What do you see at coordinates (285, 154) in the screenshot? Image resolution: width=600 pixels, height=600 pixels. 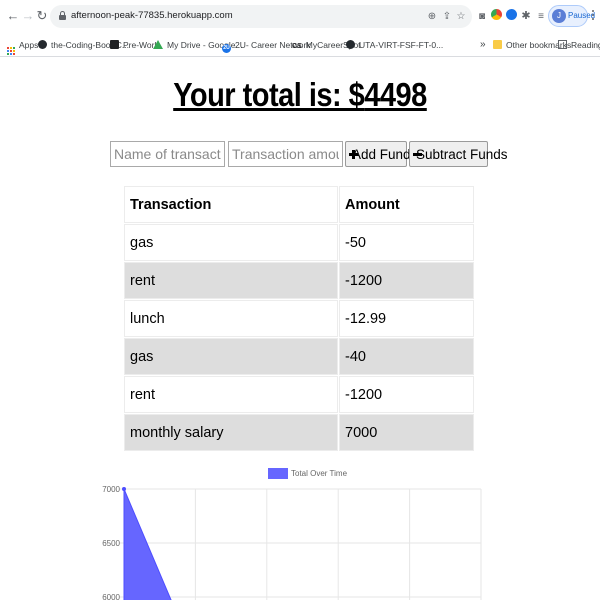 I see `transaction-amount-input` at bounding box center [285, 154].